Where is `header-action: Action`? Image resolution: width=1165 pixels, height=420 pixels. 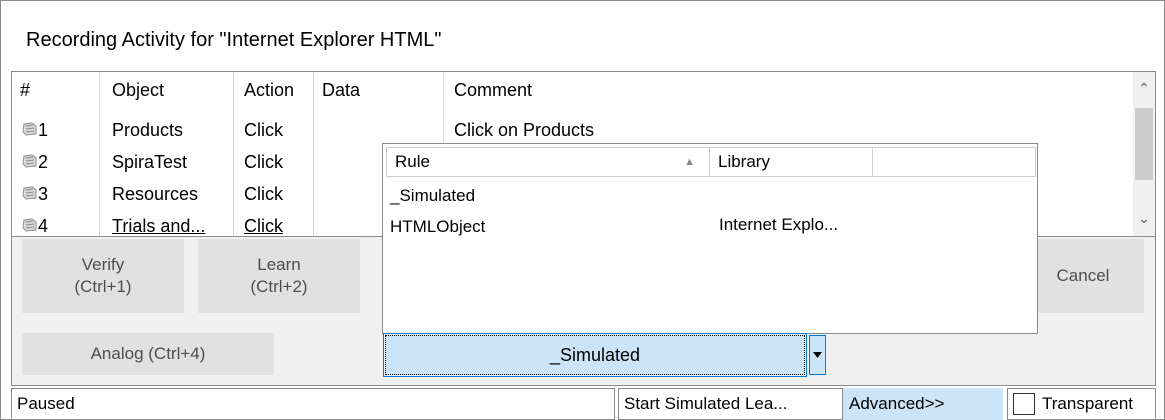 header-action: Action is located at coordinates (269, 90).